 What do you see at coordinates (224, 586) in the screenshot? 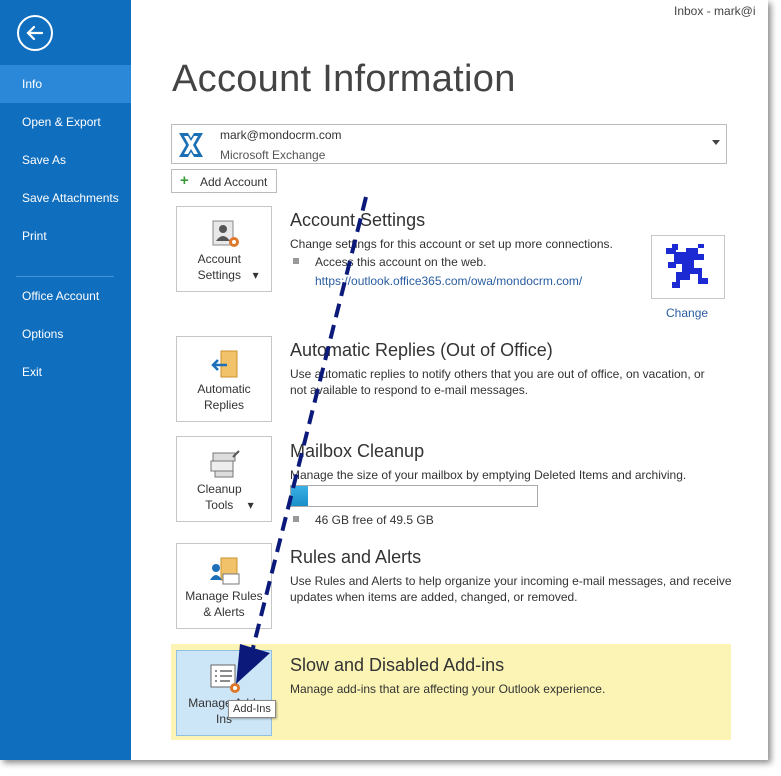
I see `manage-rules-alerts-button: Manage Rules & Alerts` at bounding box center [224, 586].